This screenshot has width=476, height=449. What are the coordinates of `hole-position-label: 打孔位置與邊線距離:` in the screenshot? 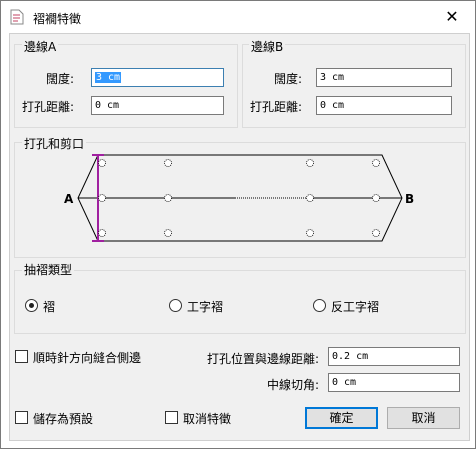 It's located at (263, 359).